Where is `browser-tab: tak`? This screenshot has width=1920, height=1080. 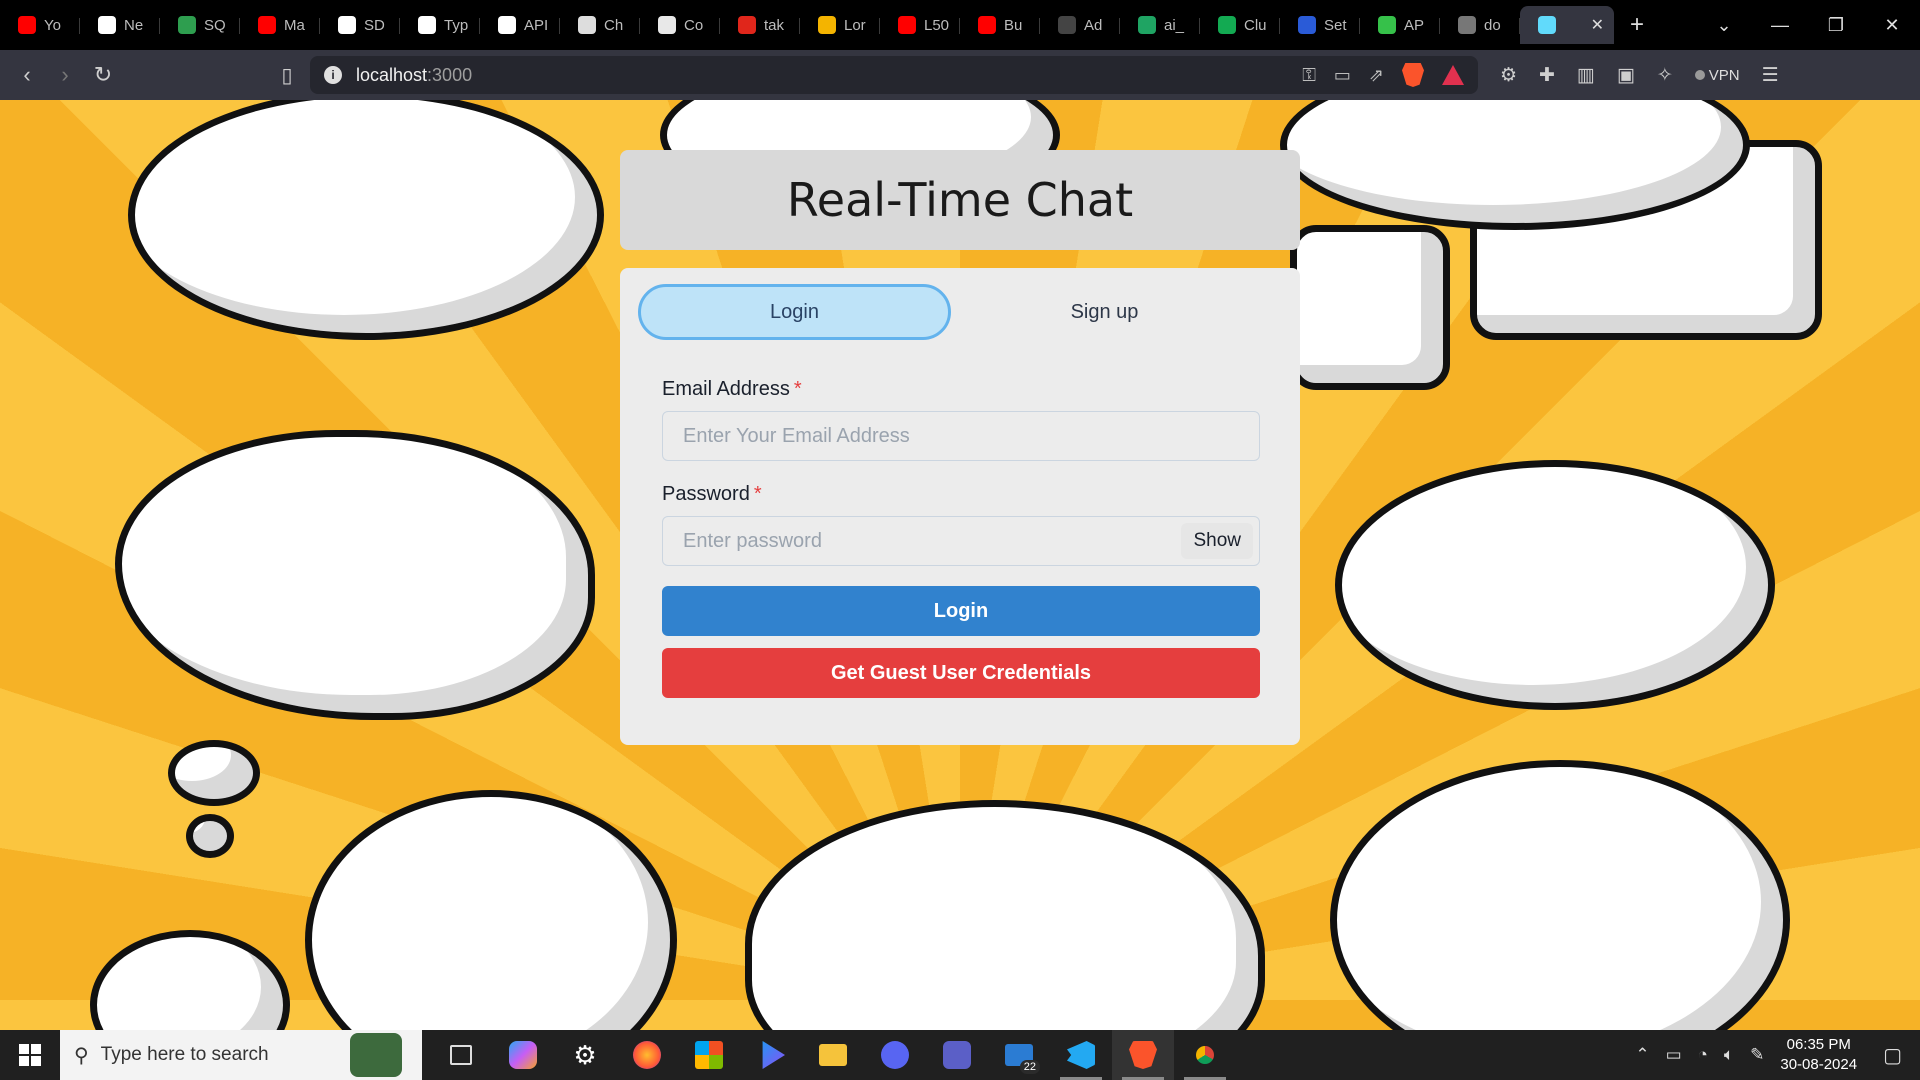
browser-tab: tak is located at coordinates (760, 25).